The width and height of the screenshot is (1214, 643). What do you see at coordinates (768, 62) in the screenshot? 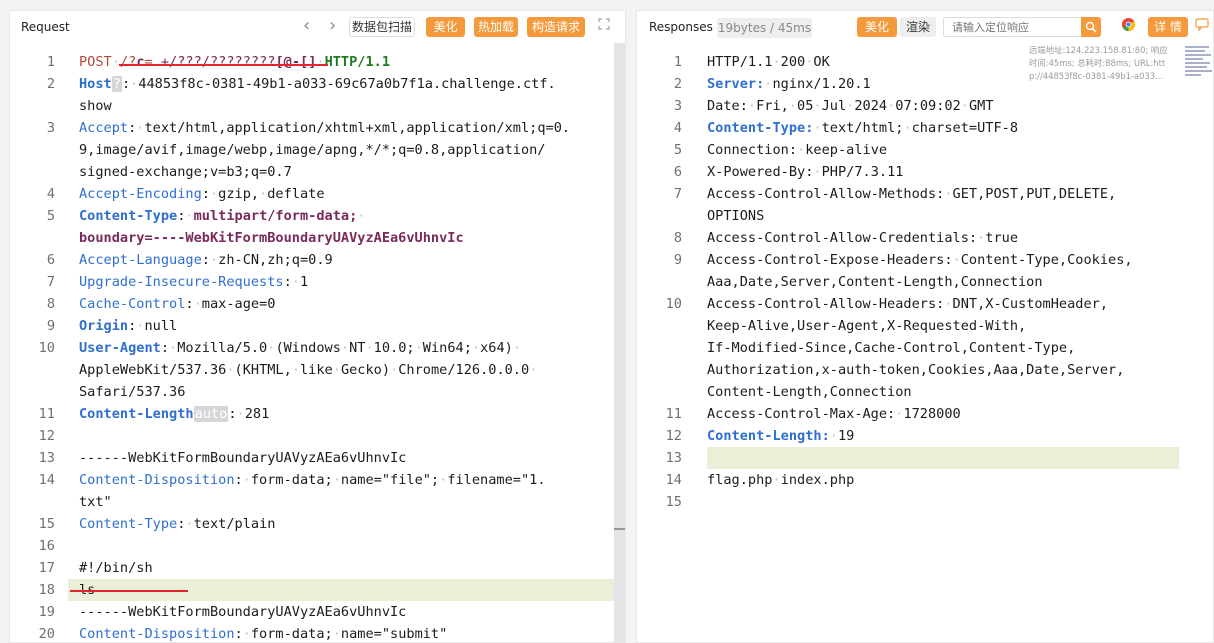
I see `code-line: HTTP/1.1·200·OK` at bounding box center [768, 62].